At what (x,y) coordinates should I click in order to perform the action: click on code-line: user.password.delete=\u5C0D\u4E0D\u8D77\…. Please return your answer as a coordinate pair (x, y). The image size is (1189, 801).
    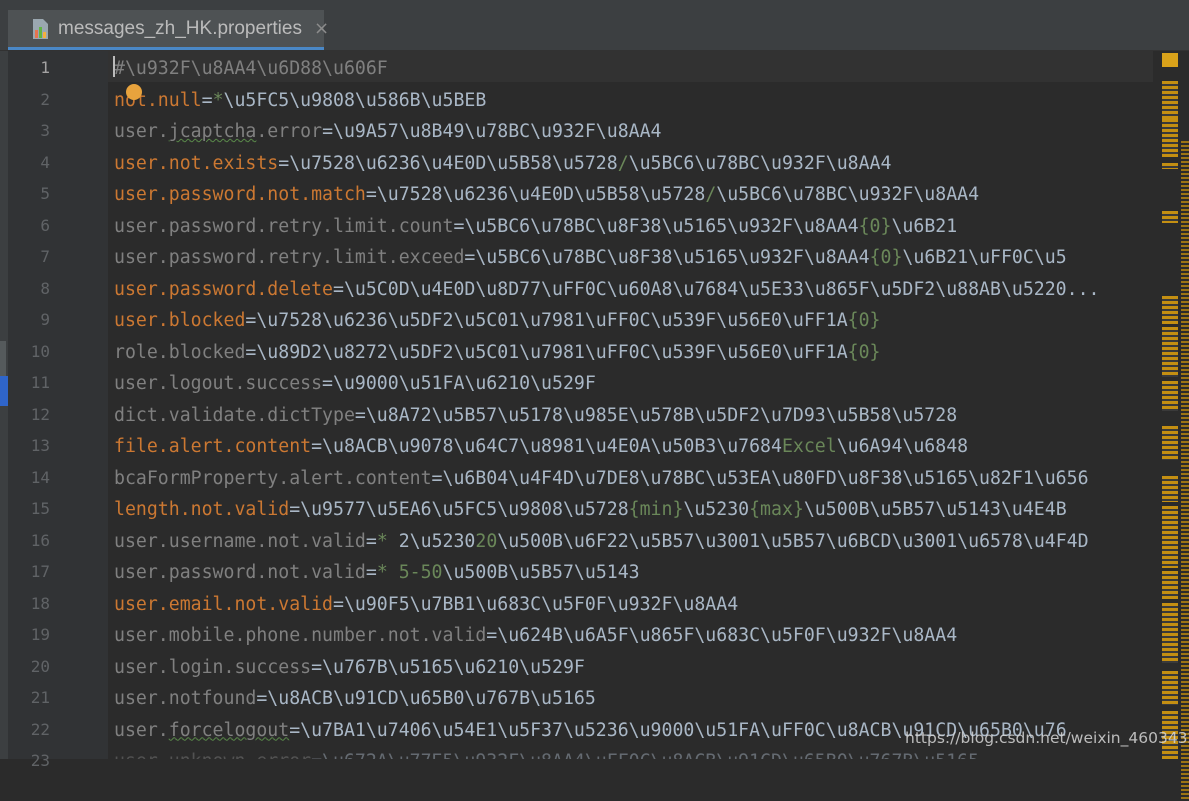
    Looking at the image, I should click on (607, 289).